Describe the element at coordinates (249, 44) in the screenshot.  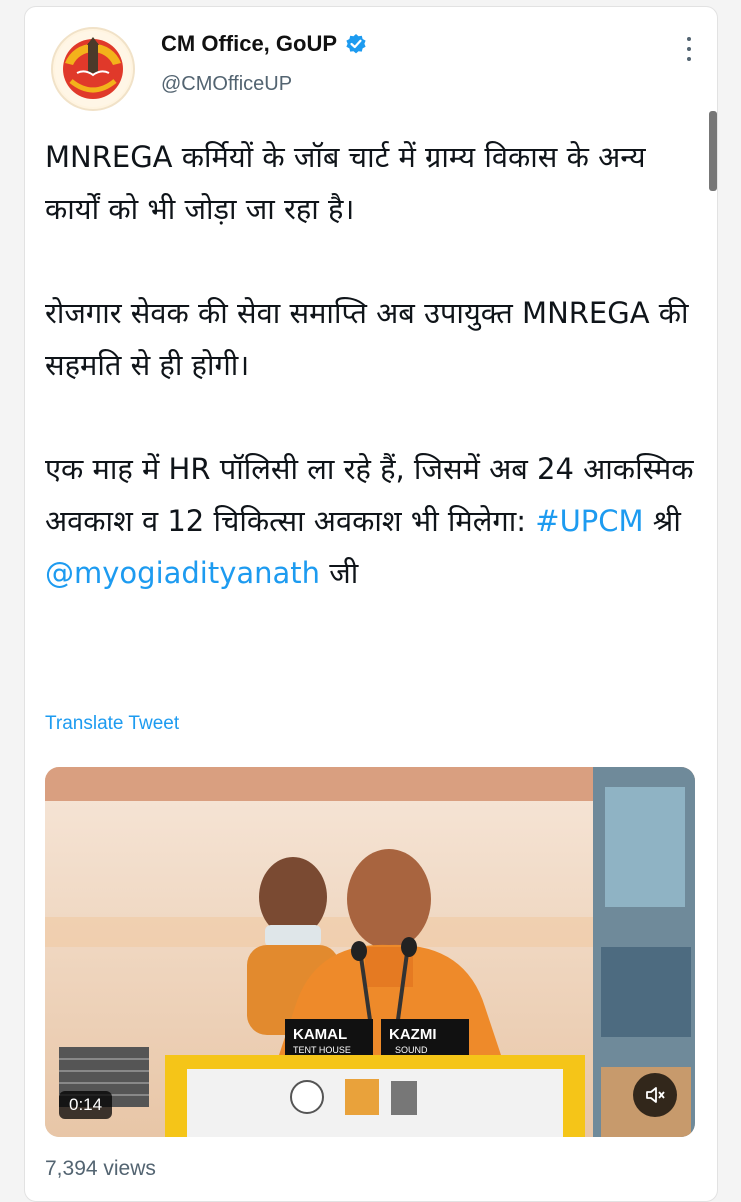
I see `author-name: CM Office, GoUP` at that location.